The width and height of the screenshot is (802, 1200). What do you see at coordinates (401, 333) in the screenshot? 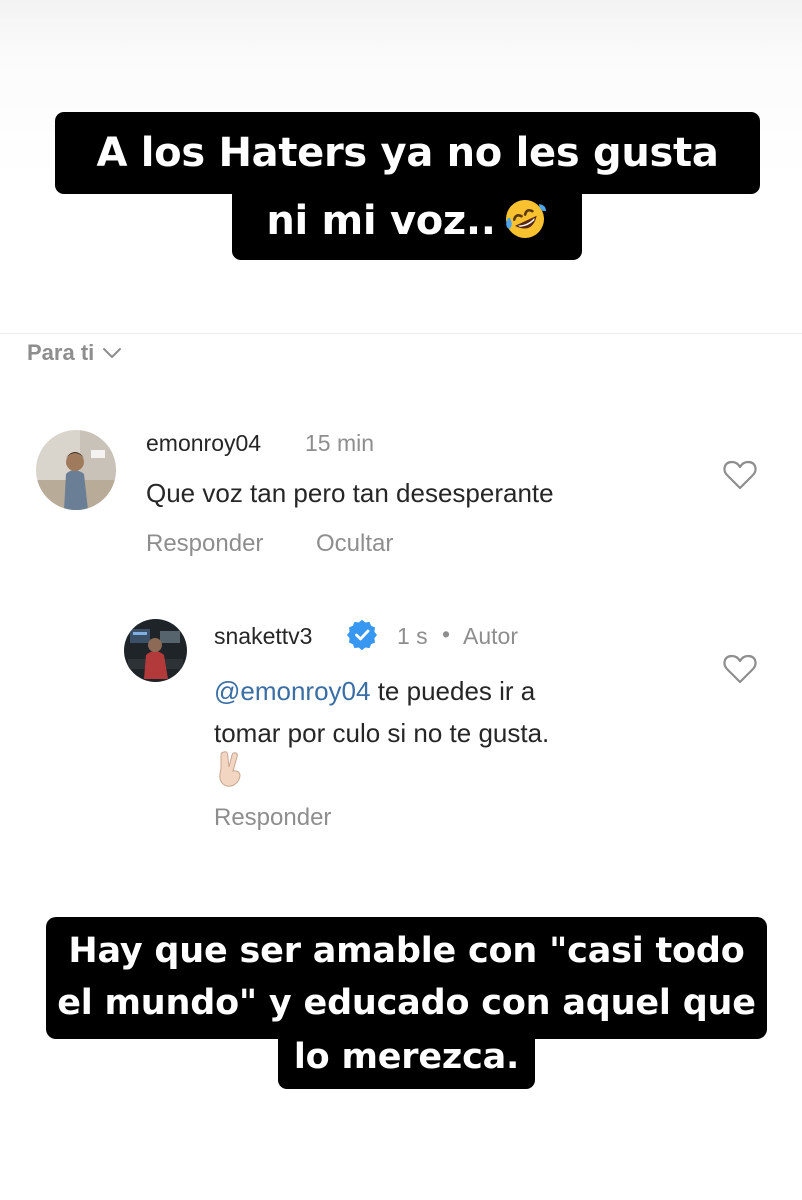
I see `divider` at bounding box center [401, 333].